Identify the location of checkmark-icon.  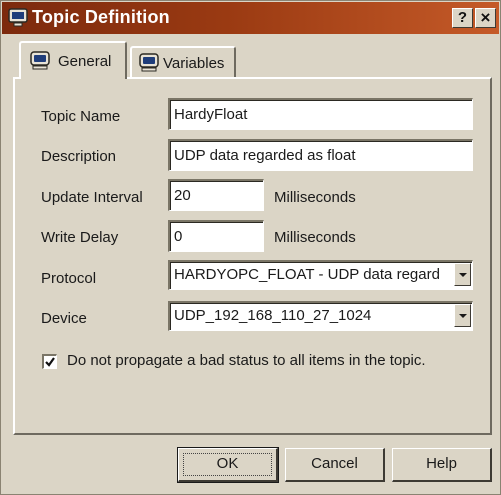
(50, 362).